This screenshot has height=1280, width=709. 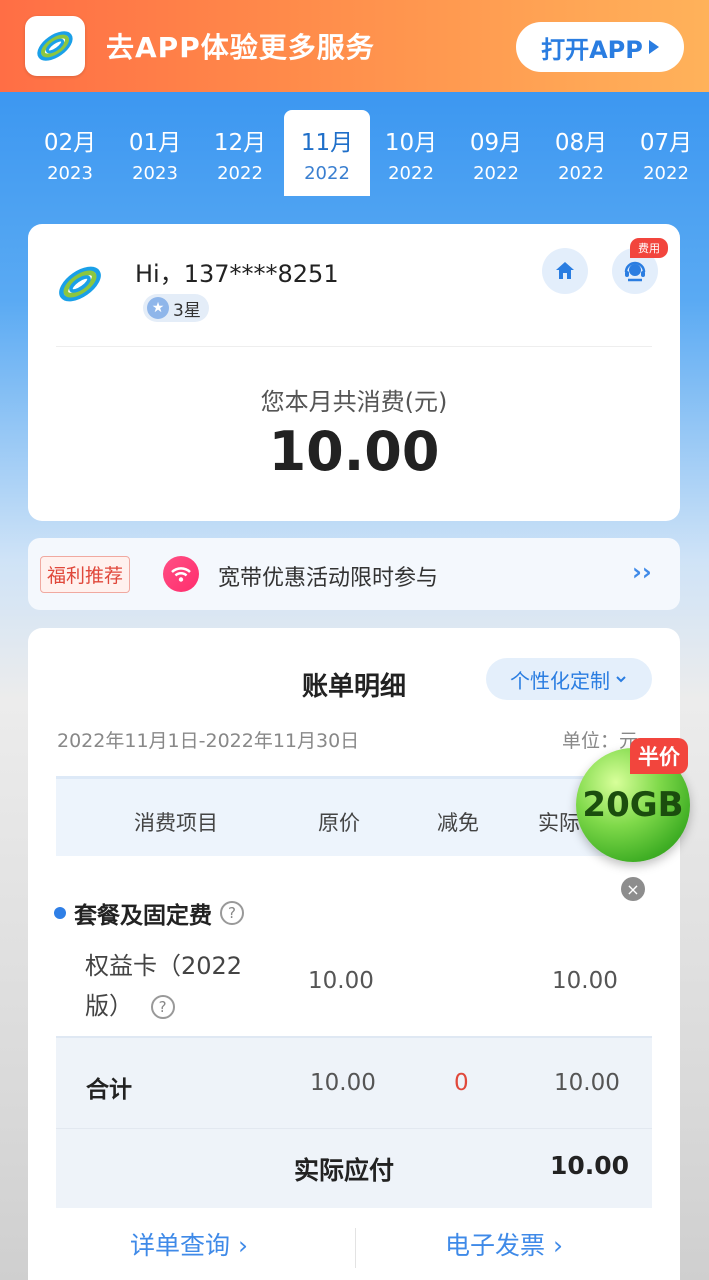 What do you see at coordinates (649, 248) in the screenshot?
I see `fee-tag: 费用` at bounding box center [649, 248].